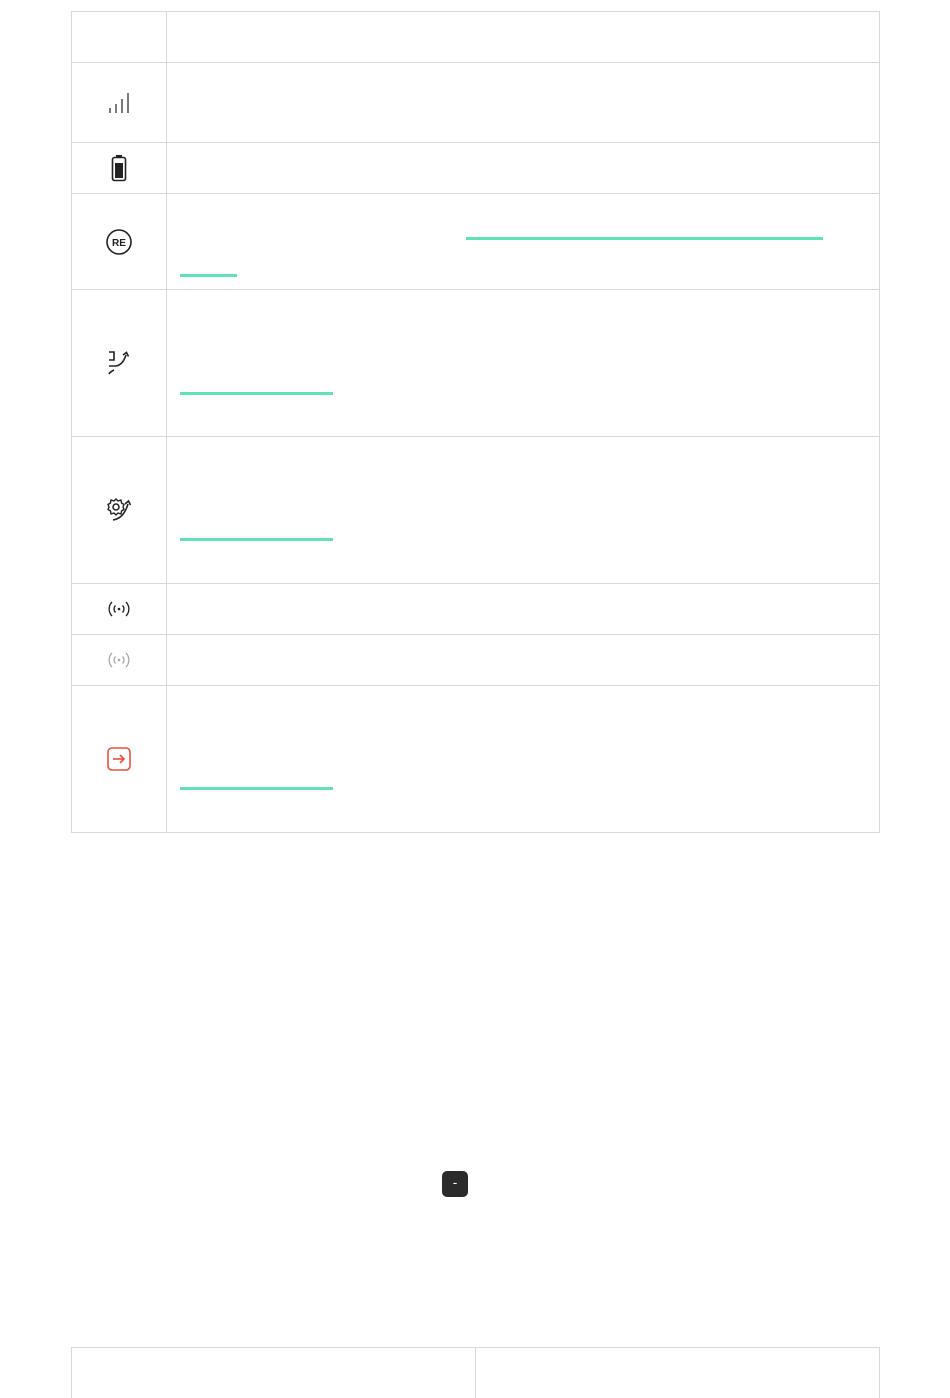 This screenshot has width=950, height=1398. Describe the element at coordinates (119, 168) in the screenshot. I see `battery-icon` at that location.